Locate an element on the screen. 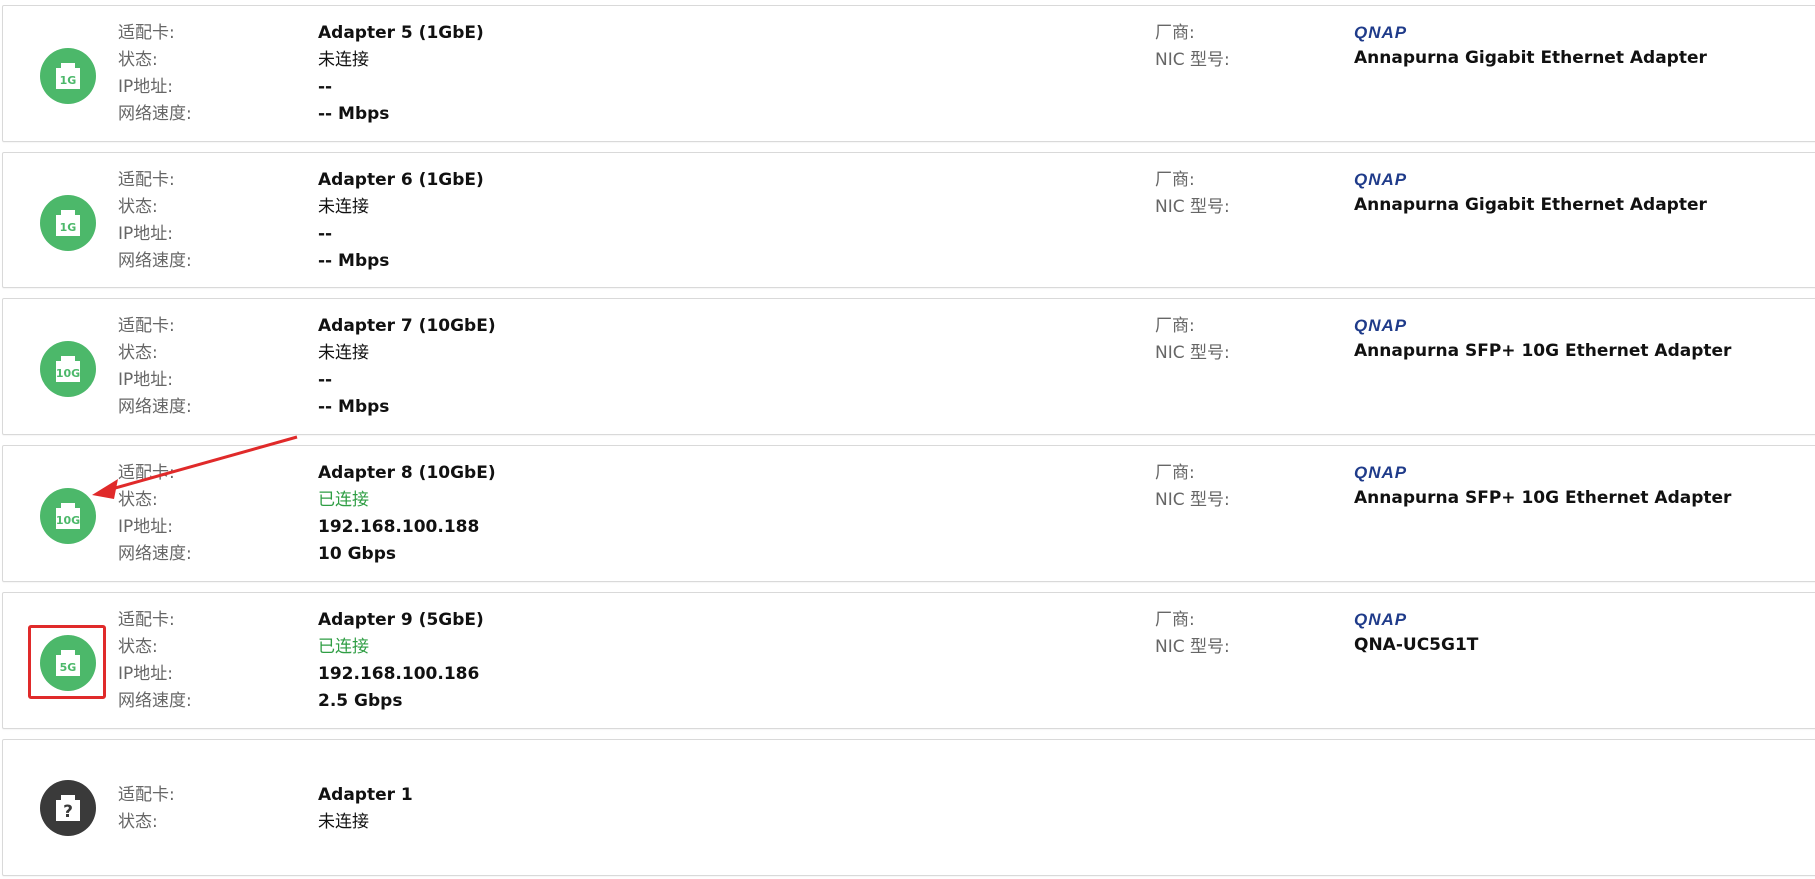  highlight-box is located at coordinates (67, 662).